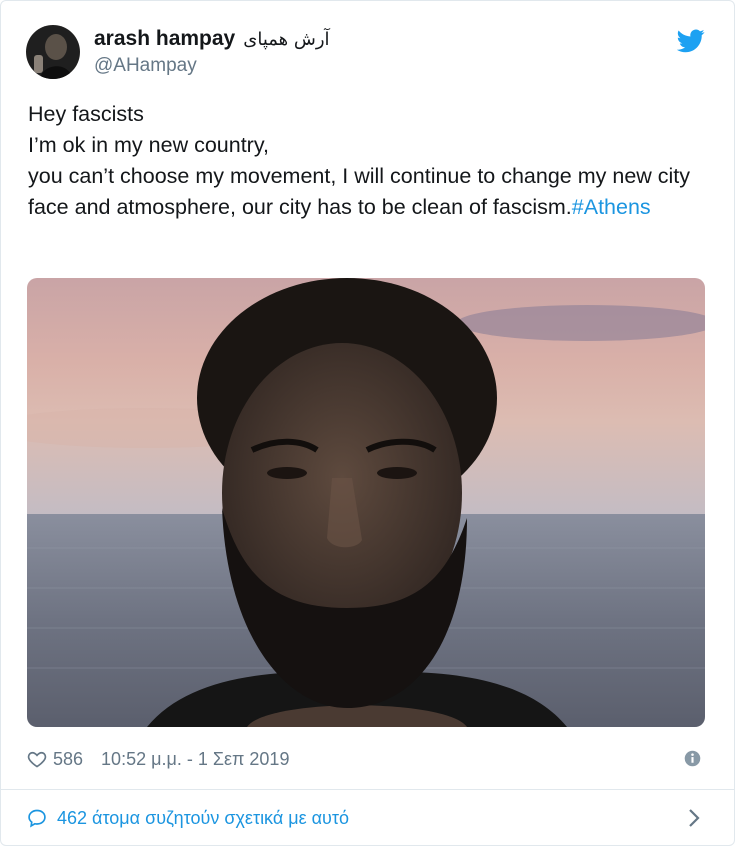 The height and width of the screenshot is (846, 735). Describe the element at coordinates (203, 818) in the screenshot. I see `discussion-label: 462 άτομα συζητούν σχετικά με αυτό` at that location.